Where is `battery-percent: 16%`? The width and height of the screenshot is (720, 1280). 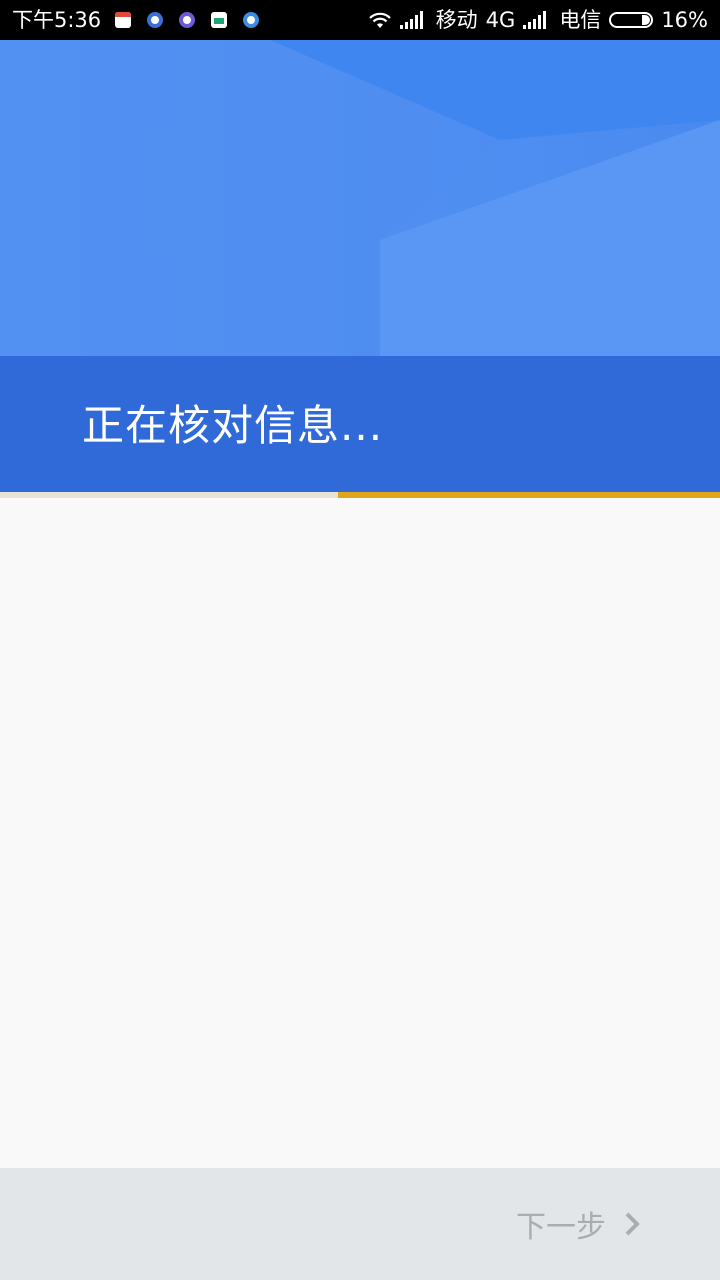 battery-percent: 16% is located at coordinates (684, 20).